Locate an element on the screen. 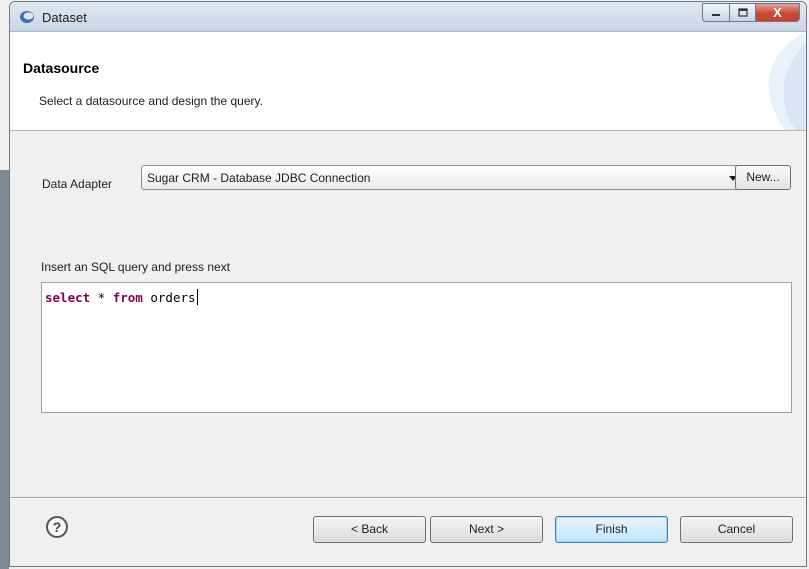  finish-button: Finish is located at coordinates (611, 529).